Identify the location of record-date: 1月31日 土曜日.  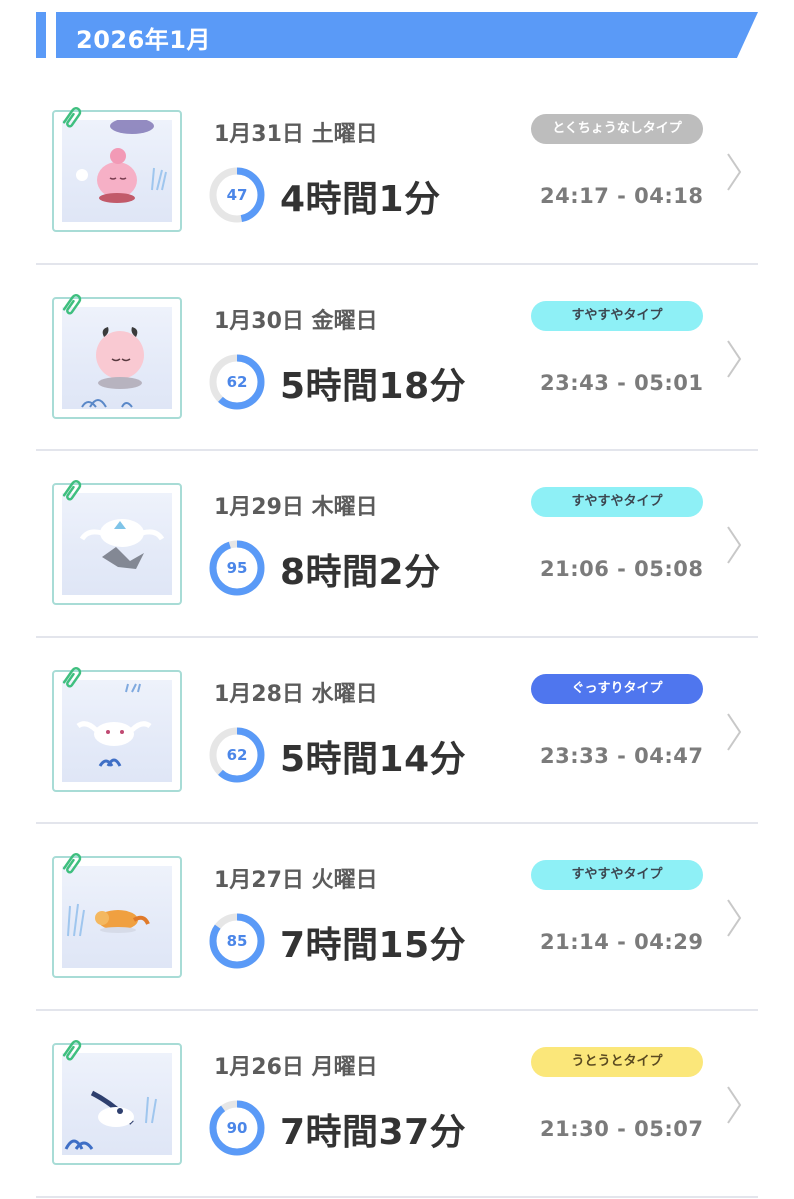
(296, 134).